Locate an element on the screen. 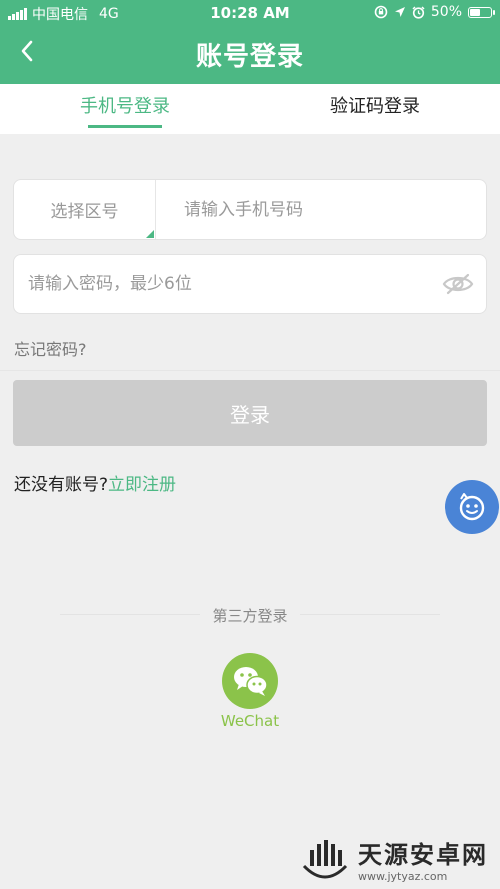 The height and width of the screenshot is (889, 500). region-selector: 选择区号 is located at coordinates (85, 209).